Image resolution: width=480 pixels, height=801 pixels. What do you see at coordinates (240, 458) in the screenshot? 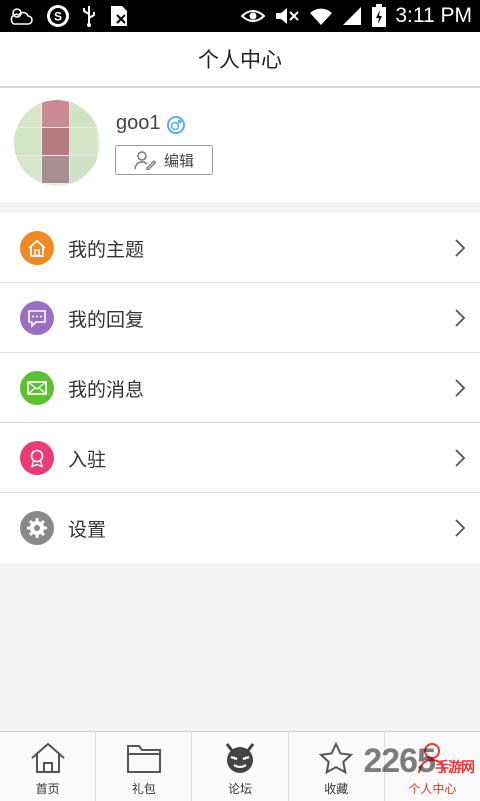
I see `menu-item-settle-in: 入驻` at bounding box center [240, 458].